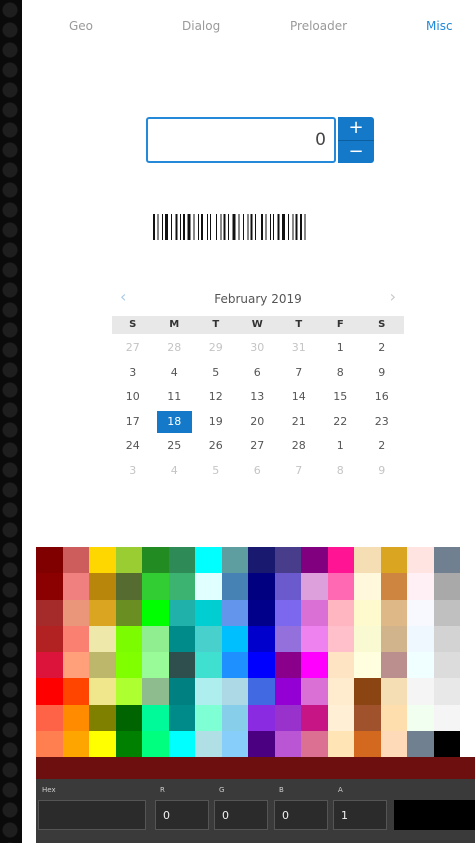 This screenshot has width=475, height=843. I want to click on calendar-day: 27, so click(258, 446).